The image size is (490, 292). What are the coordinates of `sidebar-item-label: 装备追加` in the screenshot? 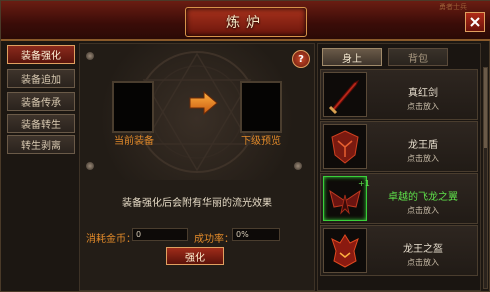 It's located at (41, 80).